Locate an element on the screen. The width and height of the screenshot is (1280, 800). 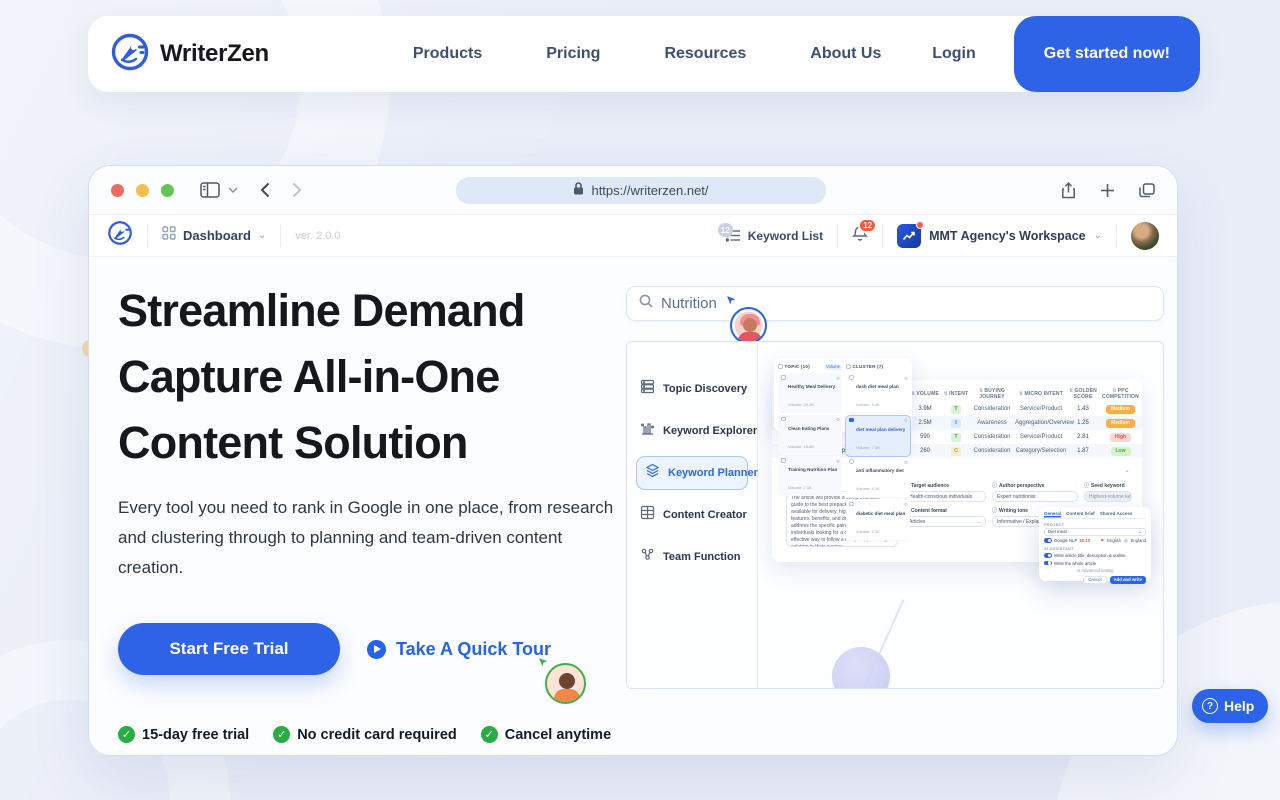
nav-right: Login Get started now! is located at coordinates (1066, 54).